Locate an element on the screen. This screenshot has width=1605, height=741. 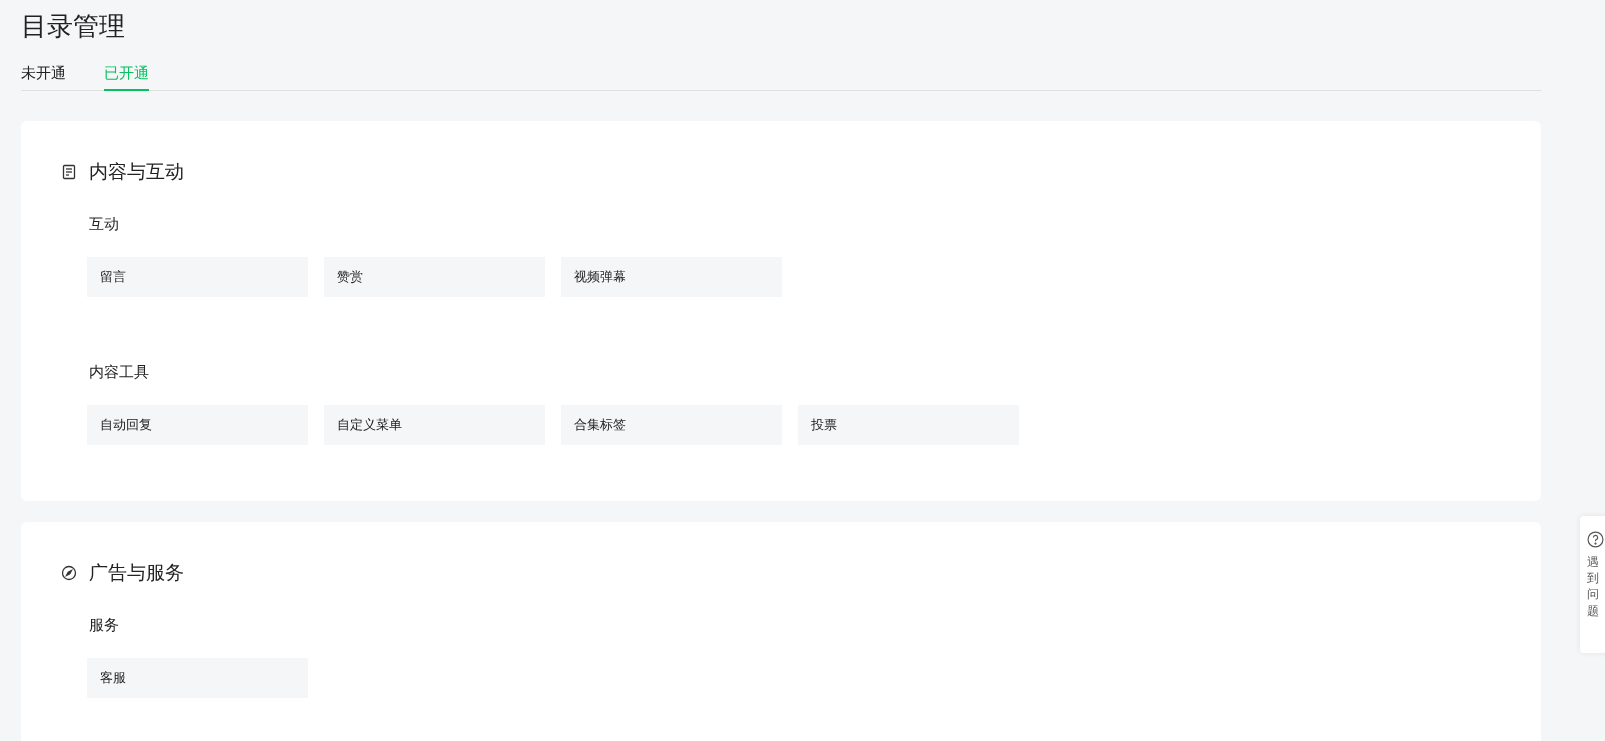
help-icon is located at coordinates (1595, 539).